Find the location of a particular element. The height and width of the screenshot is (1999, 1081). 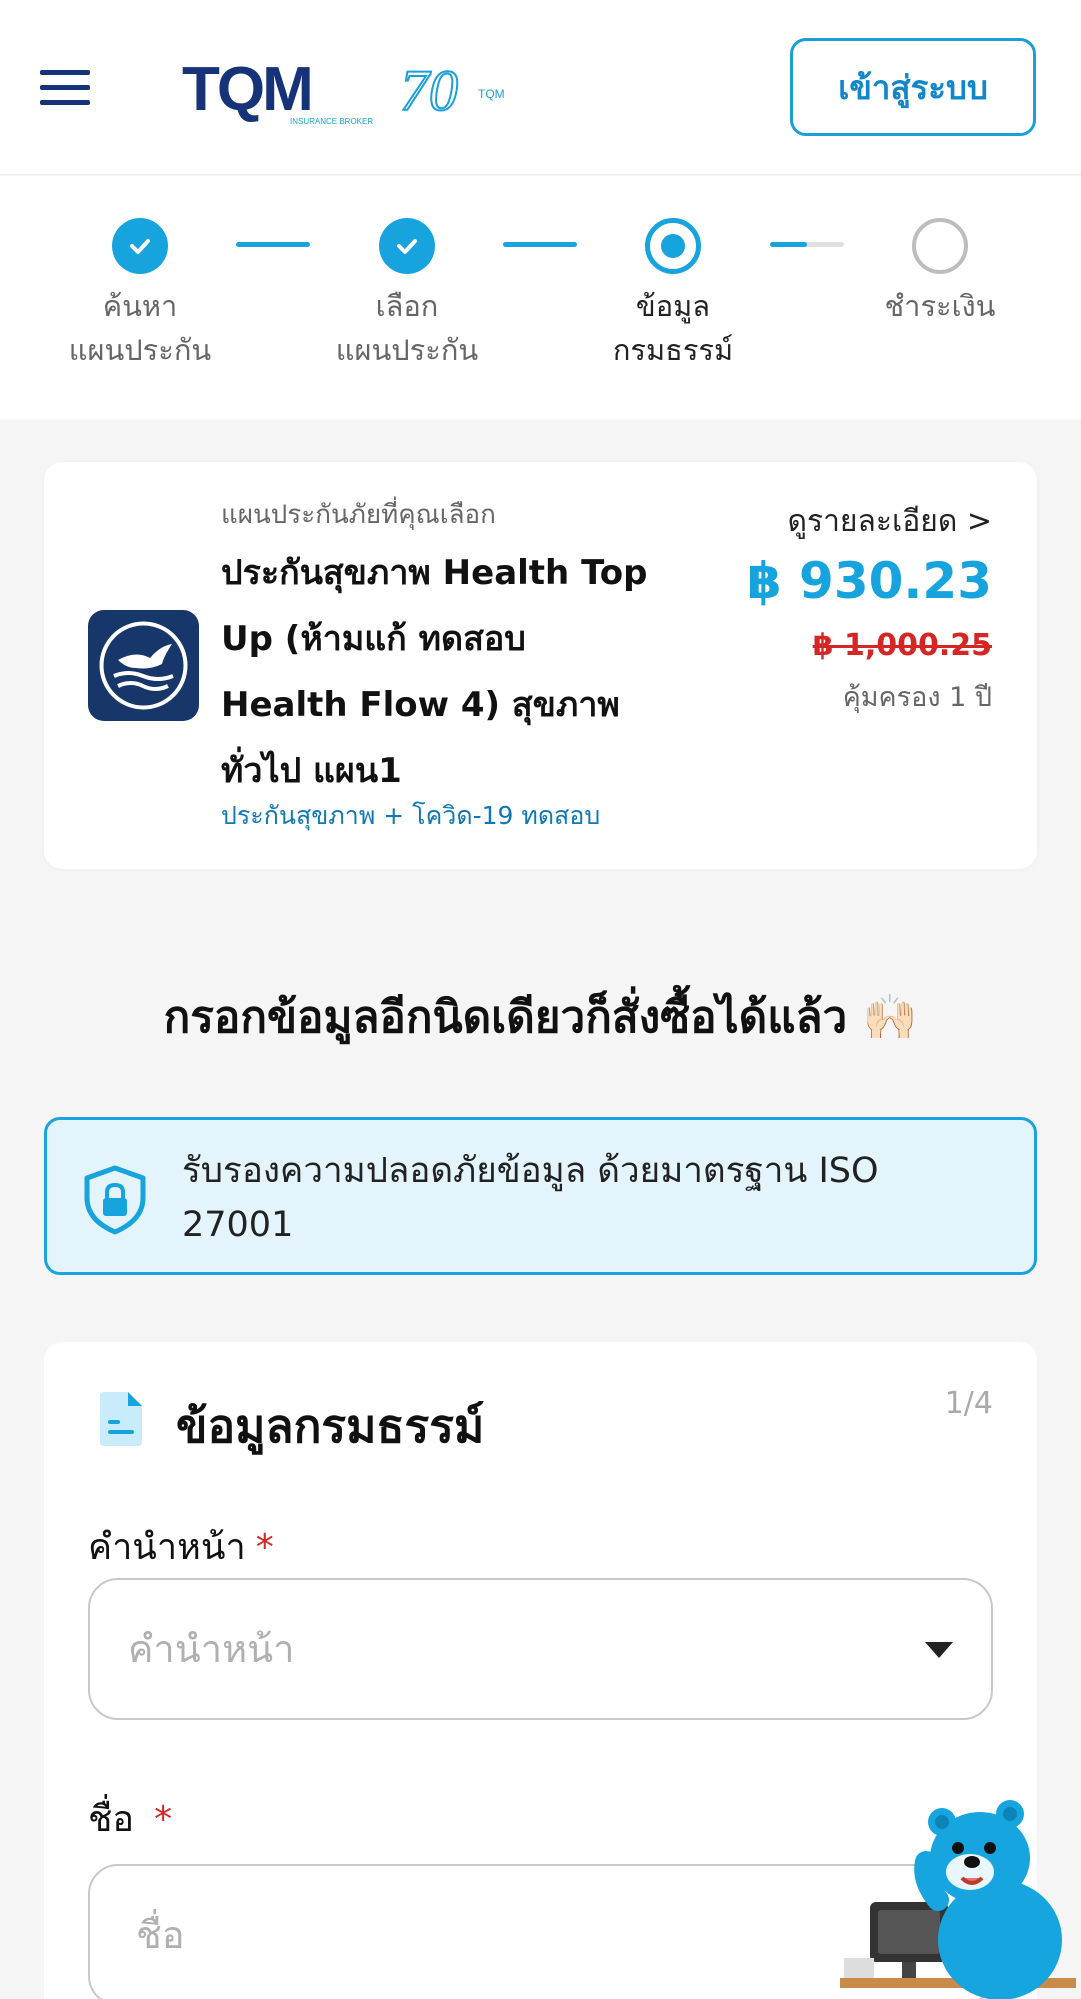

top-header: TQM INSURANCE BROKER 70 TQM เข้าสู่ระบบ is located at coordinates (540, 87).